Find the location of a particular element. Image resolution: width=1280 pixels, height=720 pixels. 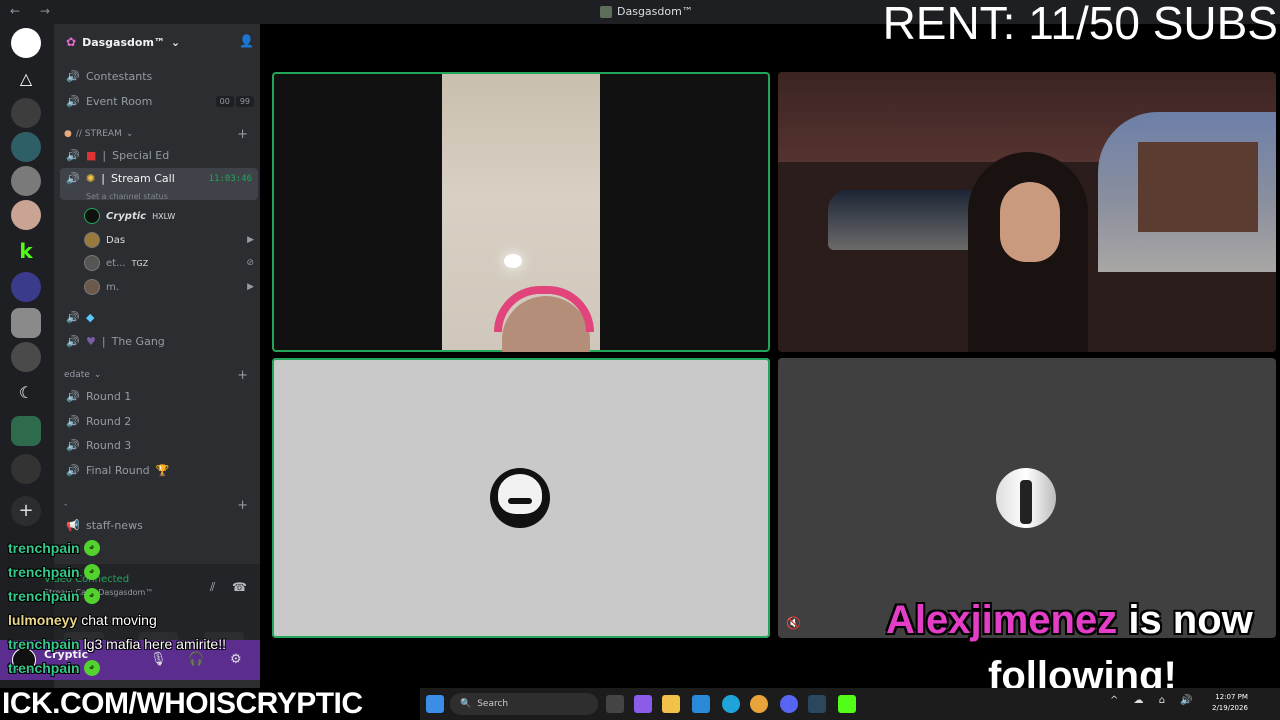

guild-header: ✿ Dasgasdom™ ⌄ 👤 is located at coordinates (157, 42).